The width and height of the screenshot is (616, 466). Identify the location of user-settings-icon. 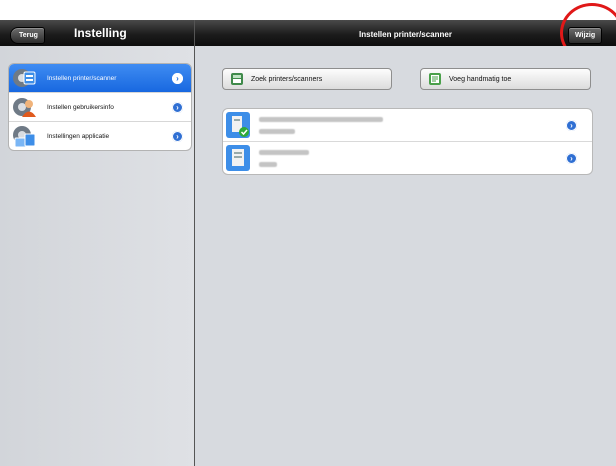
(24, 107).